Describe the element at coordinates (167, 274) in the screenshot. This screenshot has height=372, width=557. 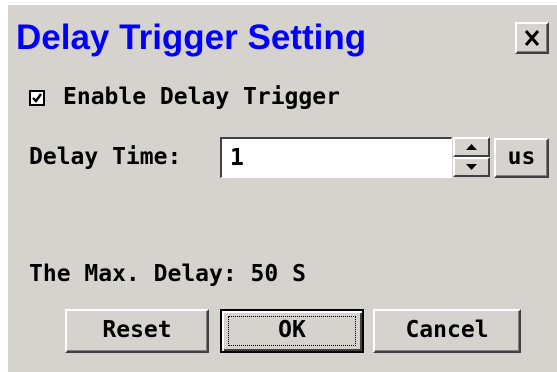
I see `max-delay-label: The Max. Delay: 50 S` at that location.